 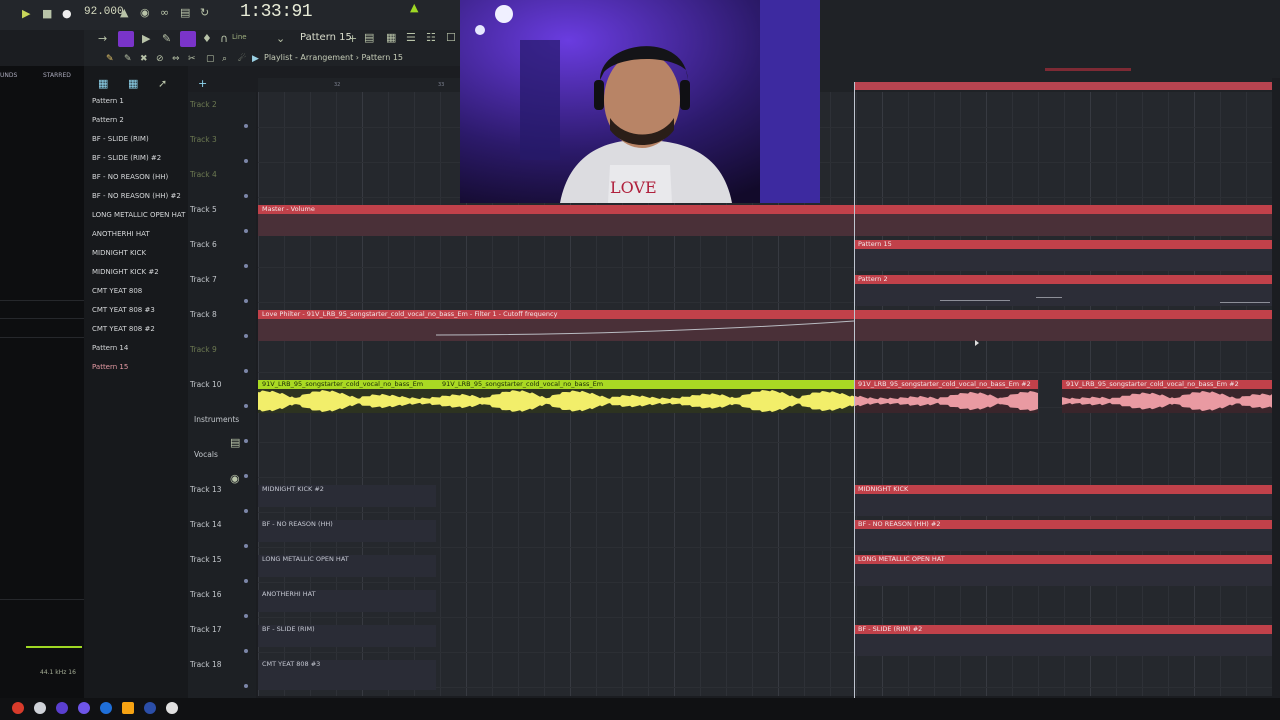 I want to click on eye-icon: ◉, so click(x=235, y=479).